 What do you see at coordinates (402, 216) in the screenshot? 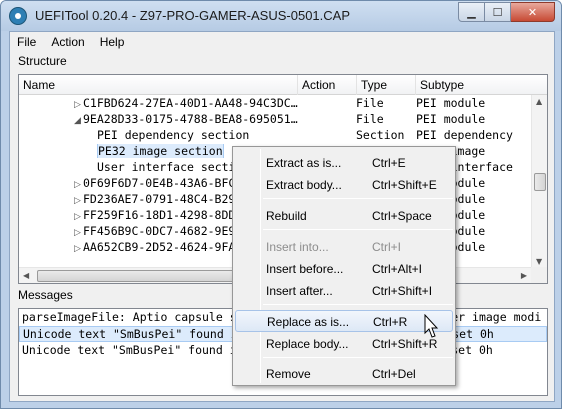
I see `menu-item-shortcut: Ctrl+Space` at bounding box center [402, 216].